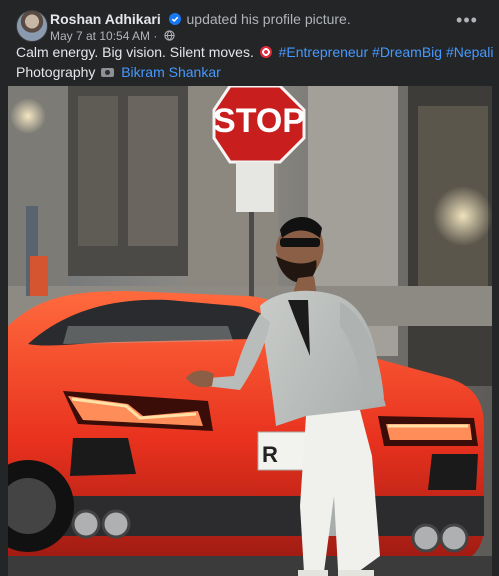  I want to click on caption-text: Calm energy. Big vision. Silent moves., so click(135, 52).